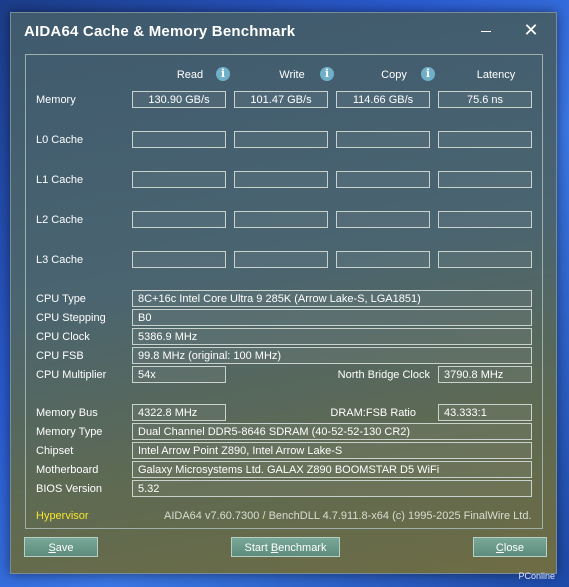  I want to click on cpu-stepping-value: B0, so click(332, 317).